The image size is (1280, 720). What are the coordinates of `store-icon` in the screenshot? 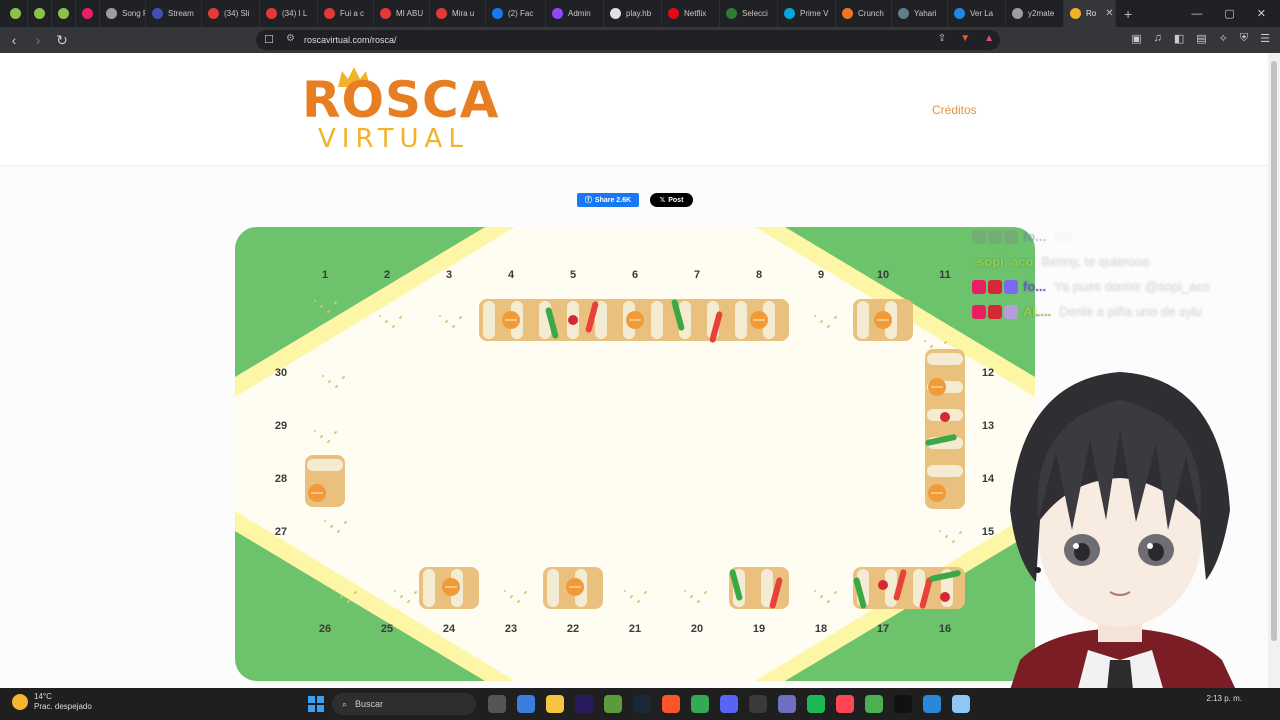 It's located at (526, 704).